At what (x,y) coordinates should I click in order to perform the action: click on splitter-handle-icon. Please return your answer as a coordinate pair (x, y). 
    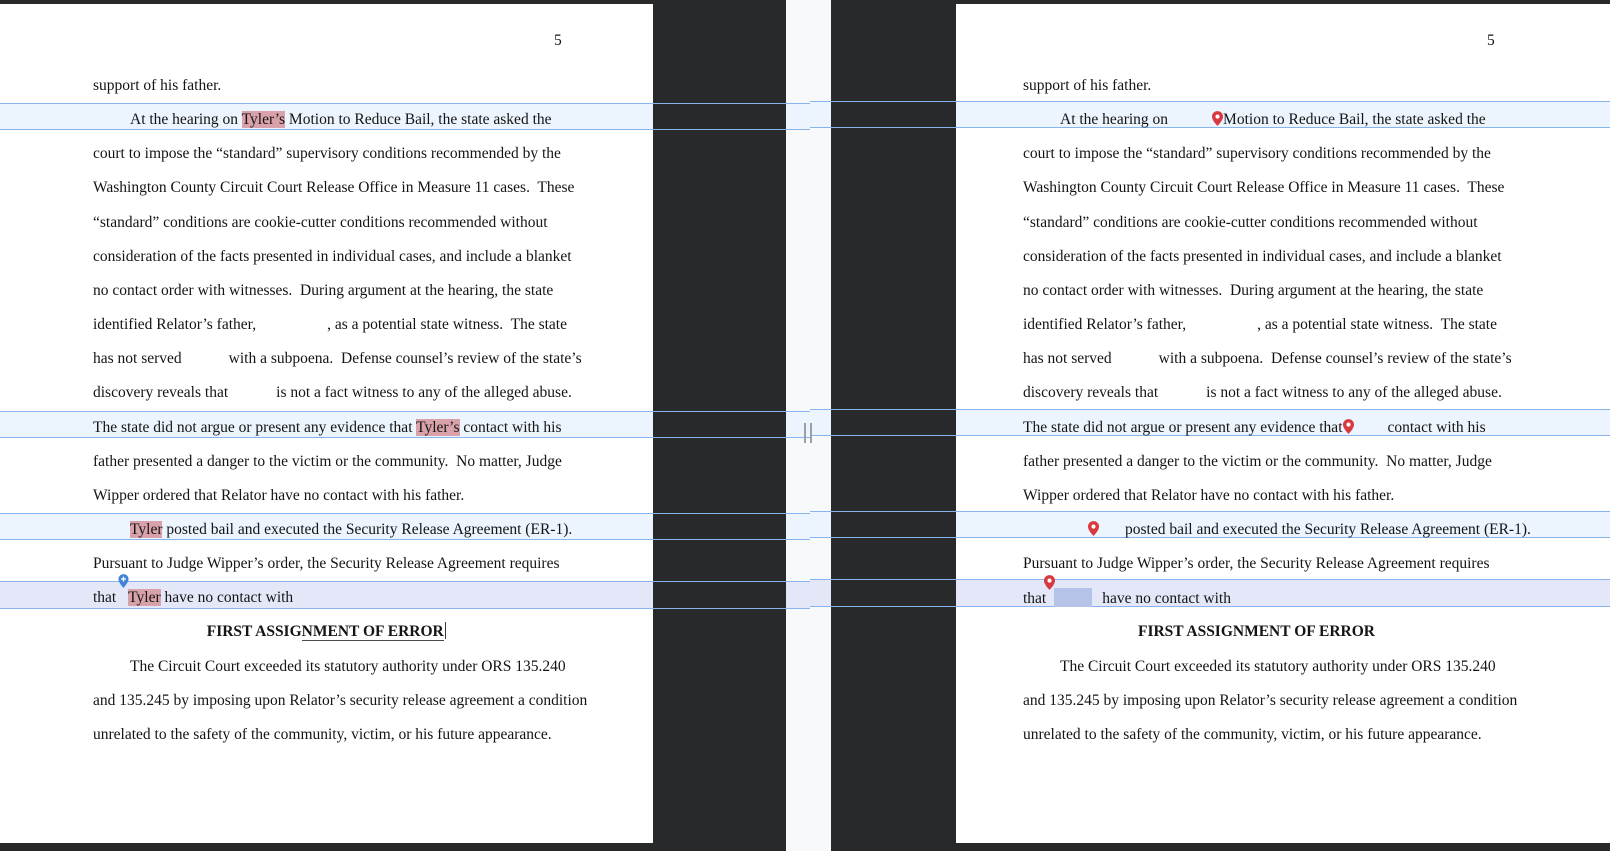
    Looking at the image, I should click on (808, 433).